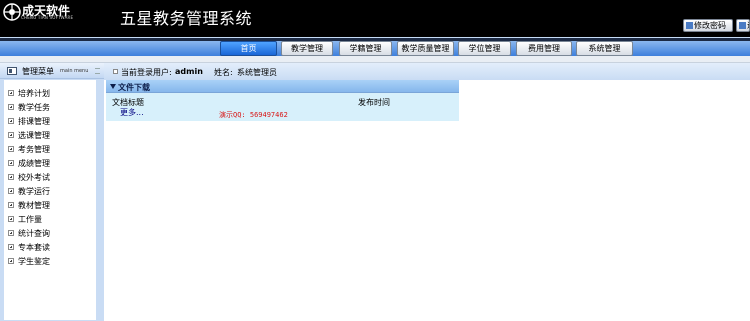 Image resolution: width=750 pixels, height=321 pixels. I want to click on app-title: 五星教务管理系统, so click(186, 18).